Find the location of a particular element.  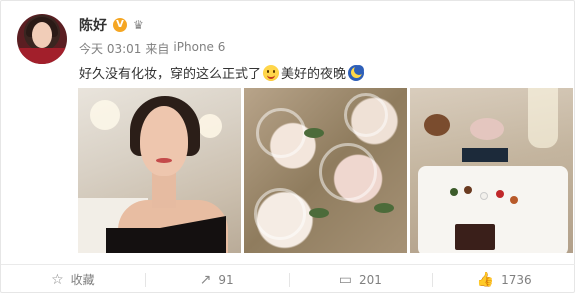

author-row: 陈好 V ♛ is located at coordinates (113, 25).